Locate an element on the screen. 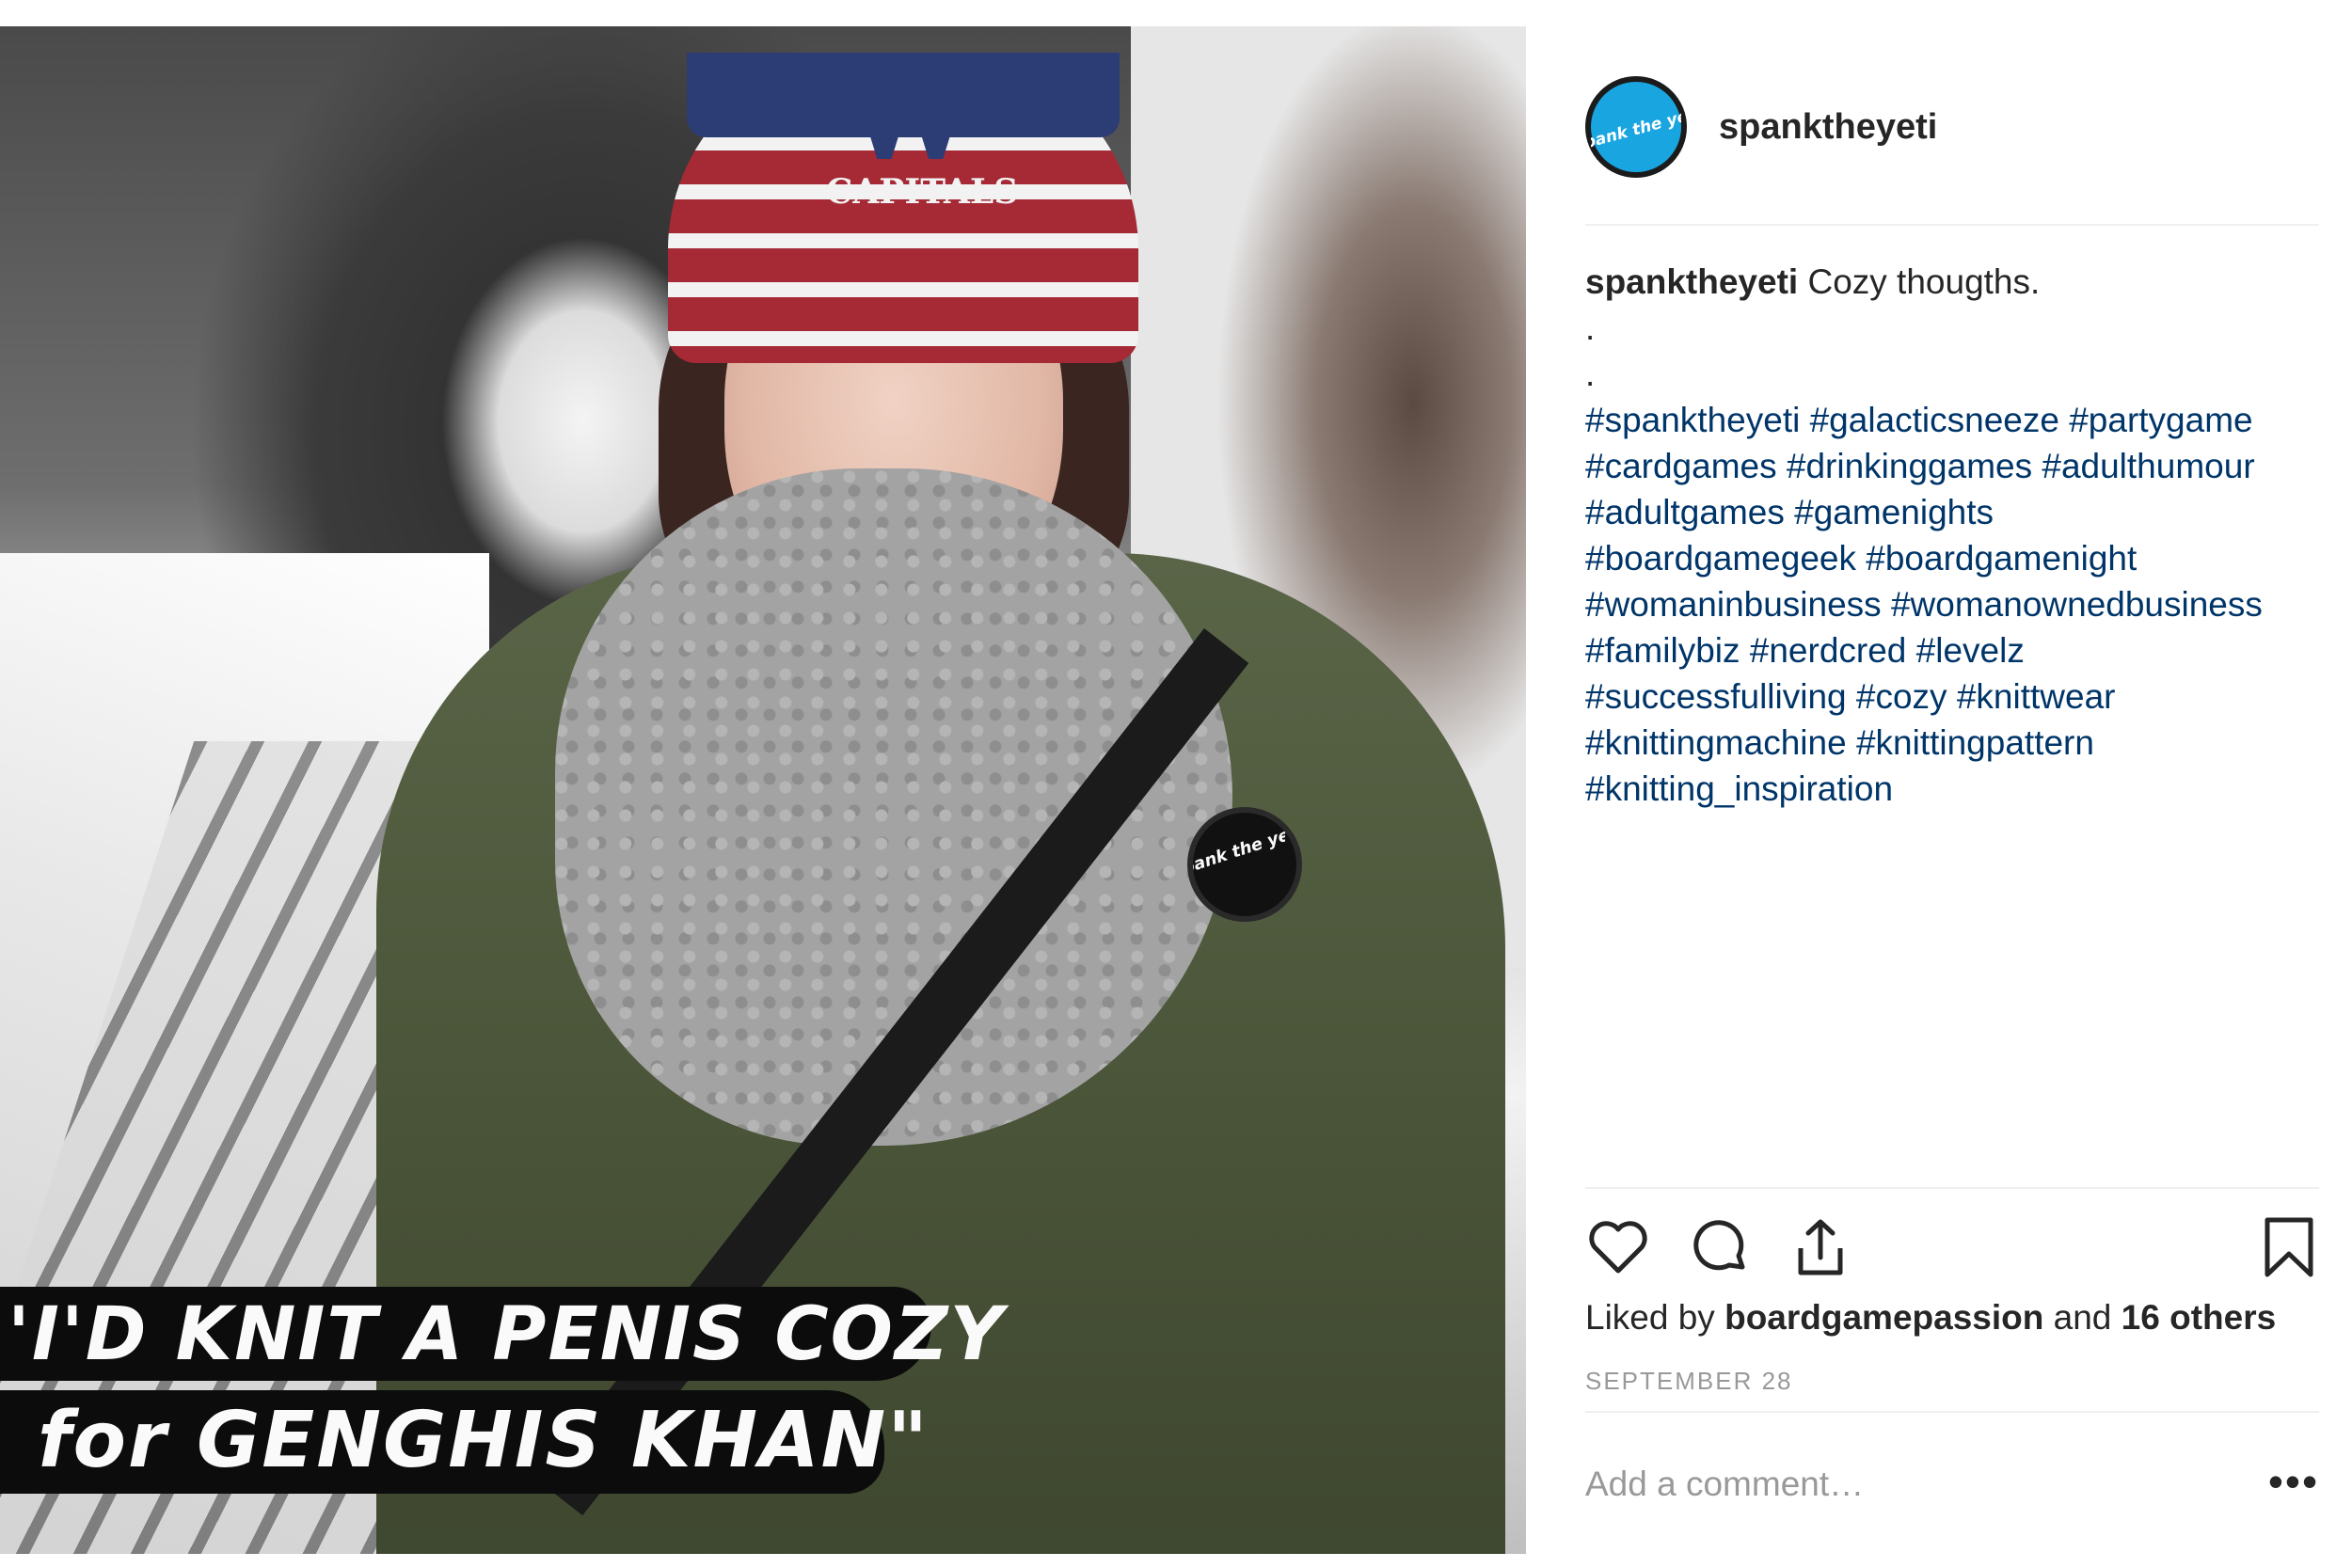  hashtag-line: #knittingmachine #knittingpattern is located at coordinates (1956, 743).